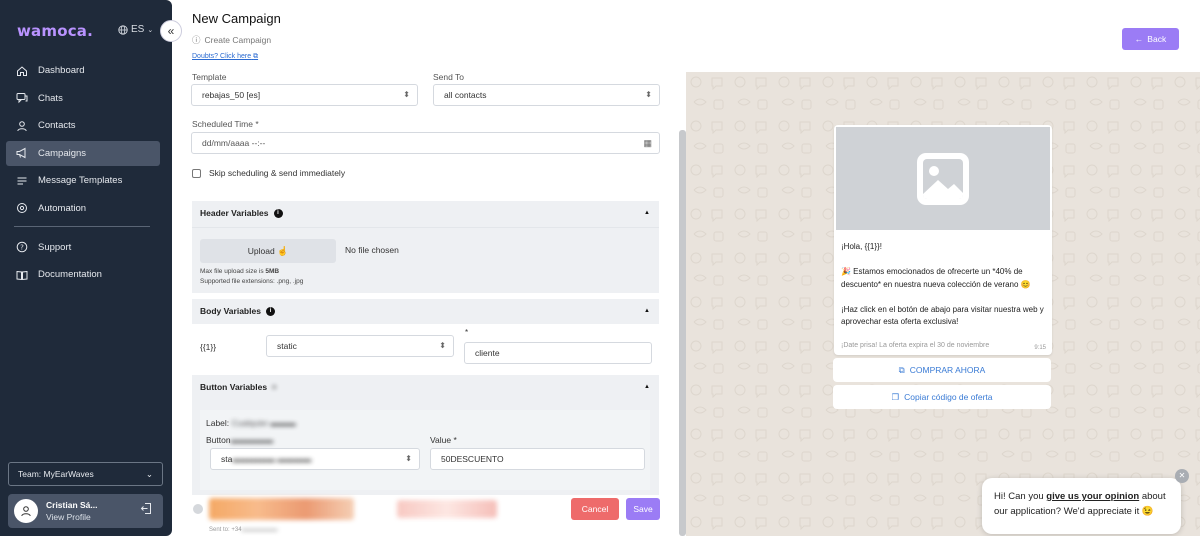 The image size is (1200, 536). Describe the element at coordinates (234, 143) in the screenshot. I see `scheduled-placeholder: dd/mm/aaaa --:--` at that location.